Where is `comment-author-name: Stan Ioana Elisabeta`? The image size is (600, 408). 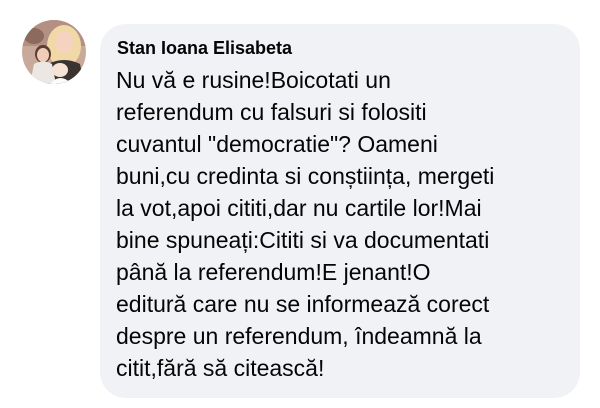 comment-author-name: Stan Ioana Elisabeta is located at coordinates (340, 48).